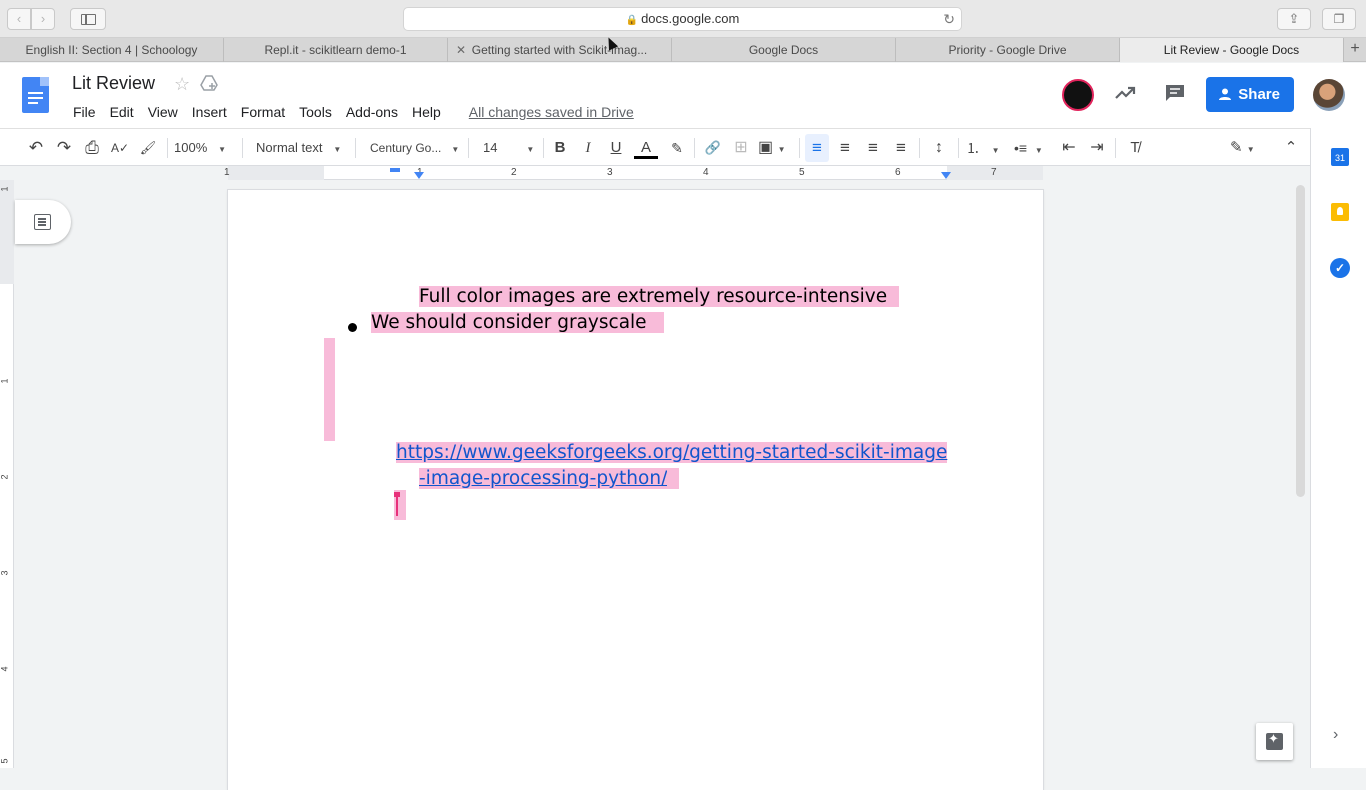 The height and width of the screenshot is (790, 1366). Describe the element at coordinates (227, 172) in the screenshot. I see `ruler-number: 1` at that location.